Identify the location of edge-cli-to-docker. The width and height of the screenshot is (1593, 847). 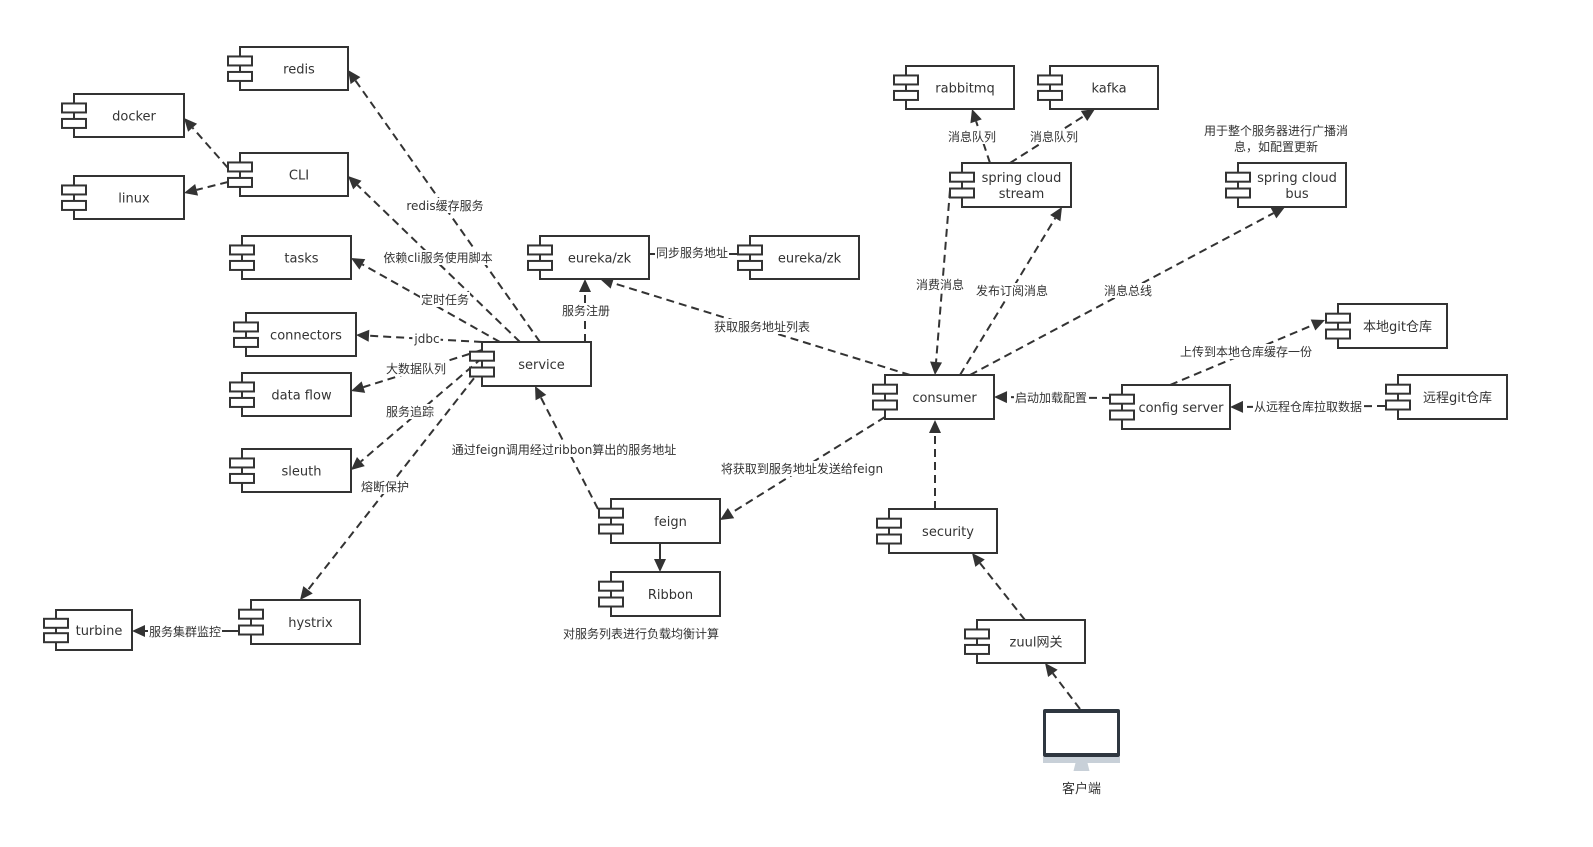
(206, 143).